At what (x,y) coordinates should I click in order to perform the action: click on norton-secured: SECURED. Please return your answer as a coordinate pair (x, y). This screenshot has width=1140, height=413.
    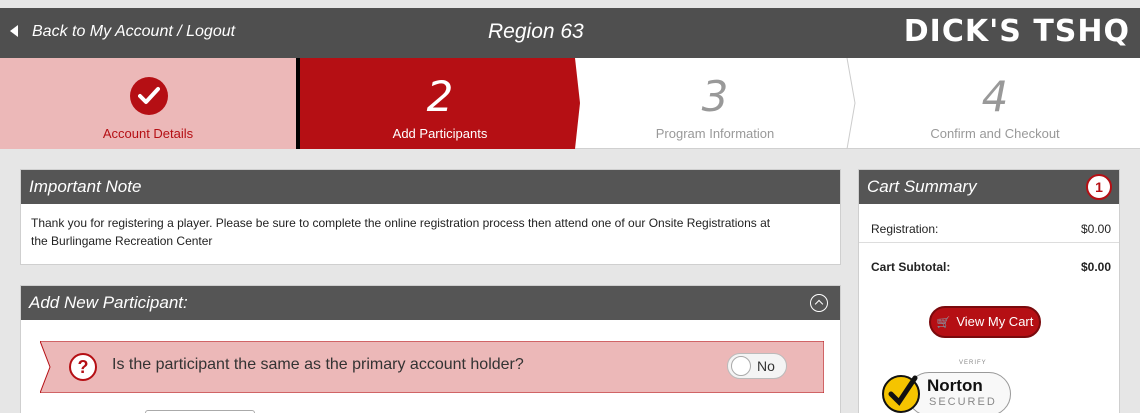
    Looking at the image, I should click on (963, 402).